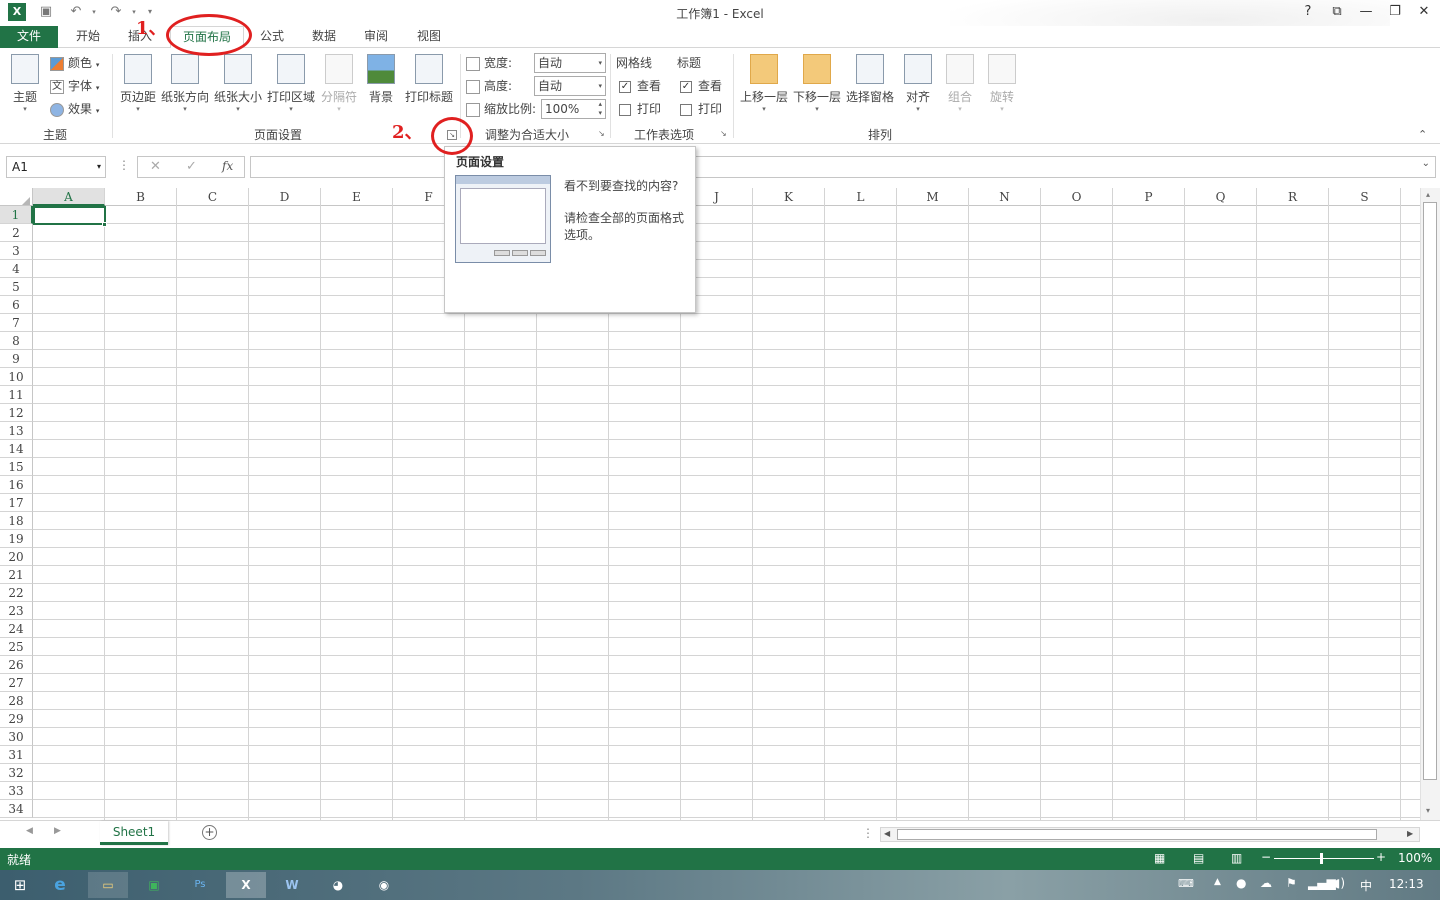 This screenshot has width=1440, height=900. Describe the element at coordinates (1337, 12) in the screenshot. I see `ribbon-display-button: ⧉` at that location.